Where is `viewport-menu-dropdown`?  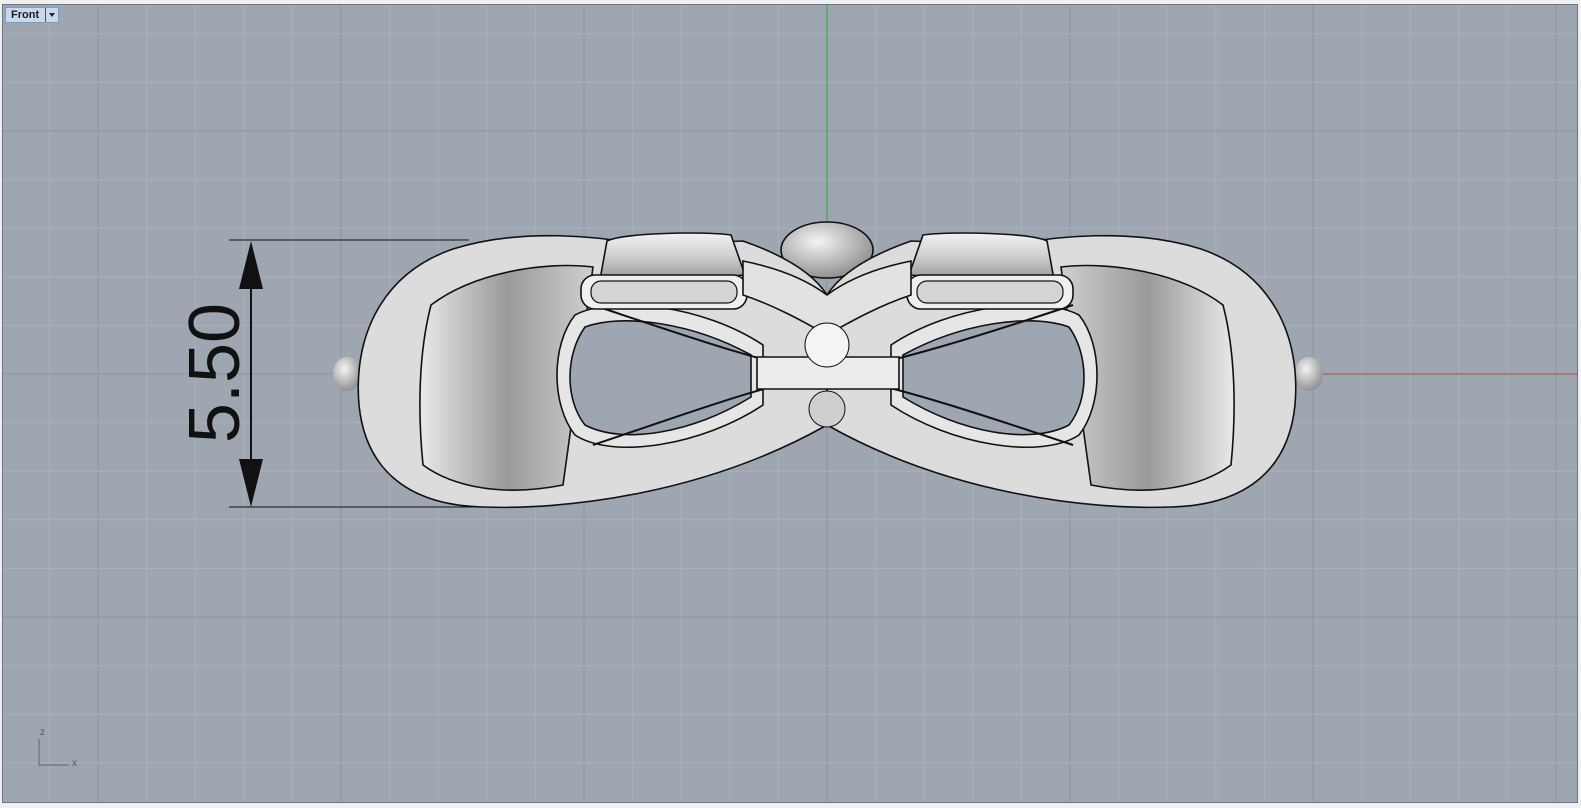
viewport-menu-dropdown is located at coordinates (51, 15).